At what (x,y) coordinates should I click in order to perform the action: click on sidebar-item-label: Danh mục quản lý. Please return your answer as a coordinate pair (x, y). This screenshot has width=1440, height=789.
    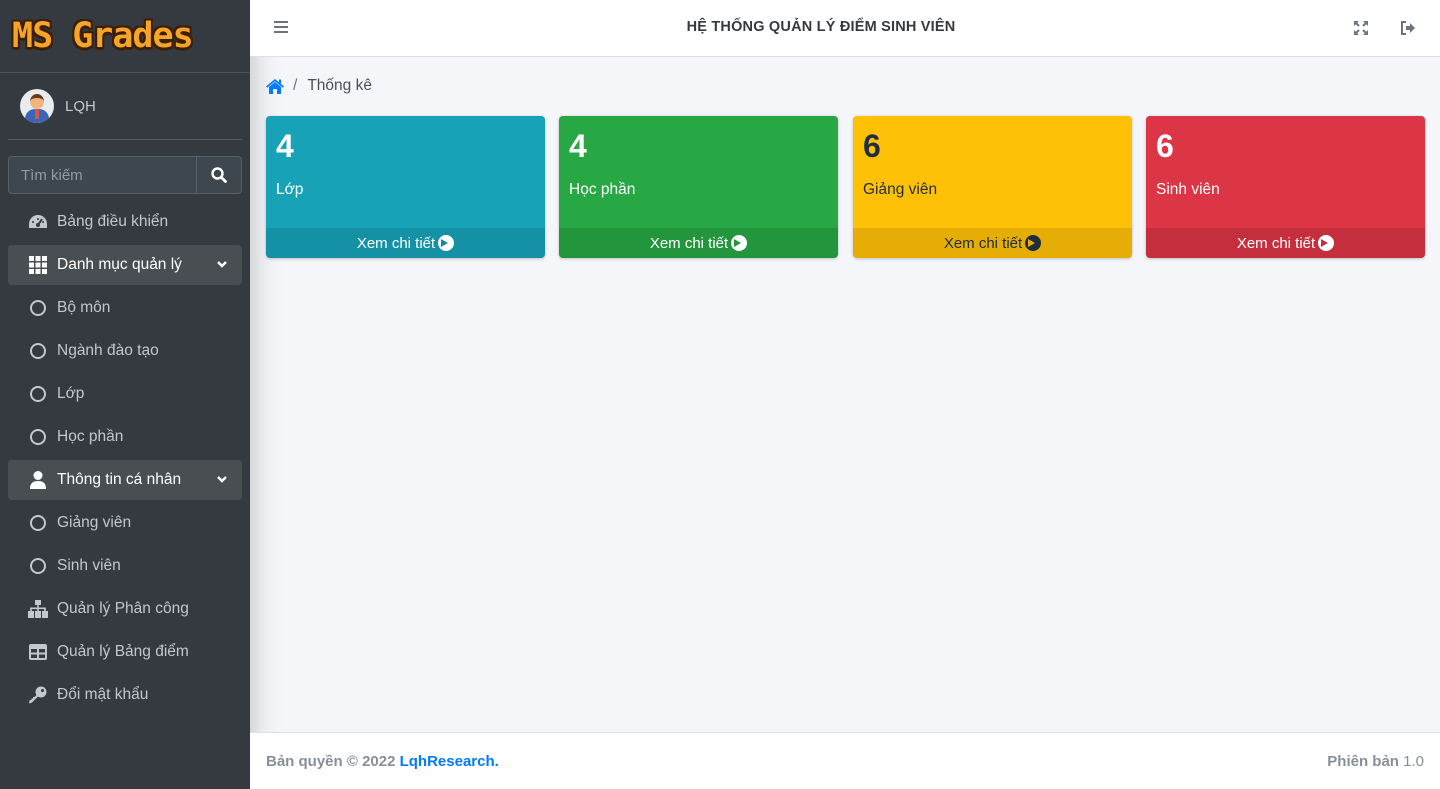
    Looking at the image, I should click on (119, 264).